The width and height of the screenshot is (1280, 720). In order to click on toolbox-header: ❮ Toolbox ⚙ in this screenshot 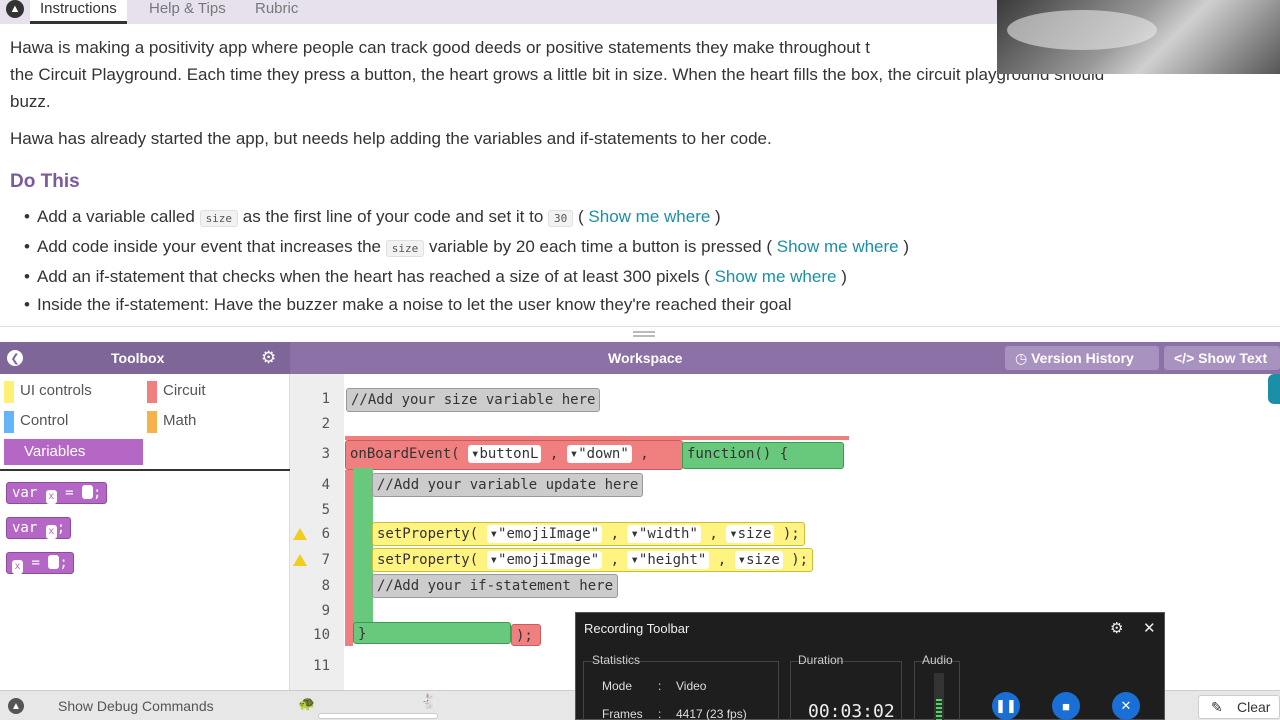, I will do `click(145, 358)`.